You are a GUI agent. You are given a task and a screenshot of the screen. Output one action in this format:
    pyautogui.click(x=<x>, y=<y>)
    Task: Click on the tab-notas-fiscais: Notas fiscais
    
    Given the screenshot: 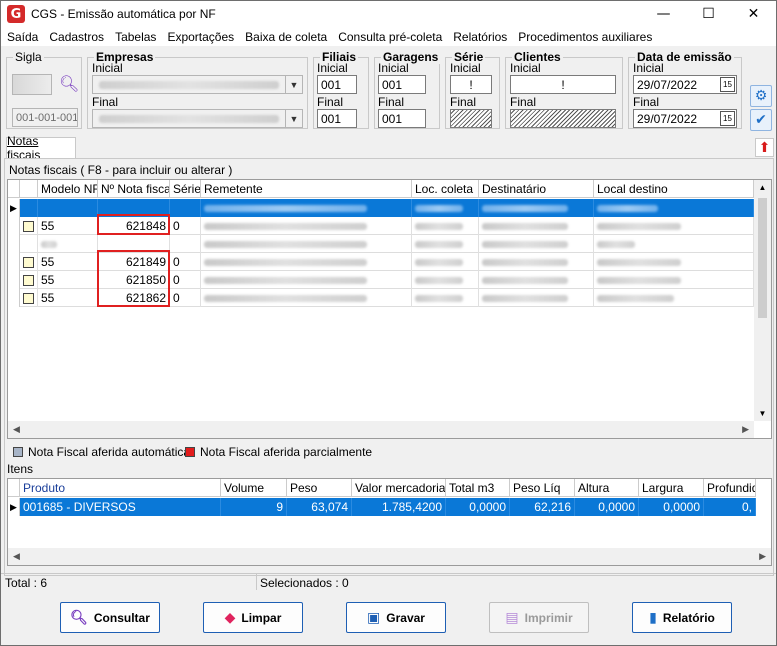 What is the action you would take?
    pyautogui.click(x=41, y=148)
    